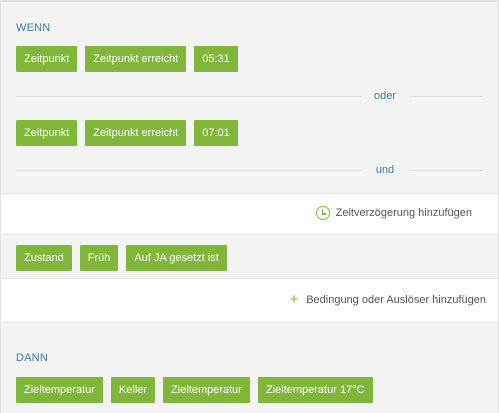 Image resolution: width=499 pixels, height=413 pixels. What do you see at coordinates (32, 358) in the screenshot?
I see `dann-section-label: DANN` at bounding box center [32, 358].